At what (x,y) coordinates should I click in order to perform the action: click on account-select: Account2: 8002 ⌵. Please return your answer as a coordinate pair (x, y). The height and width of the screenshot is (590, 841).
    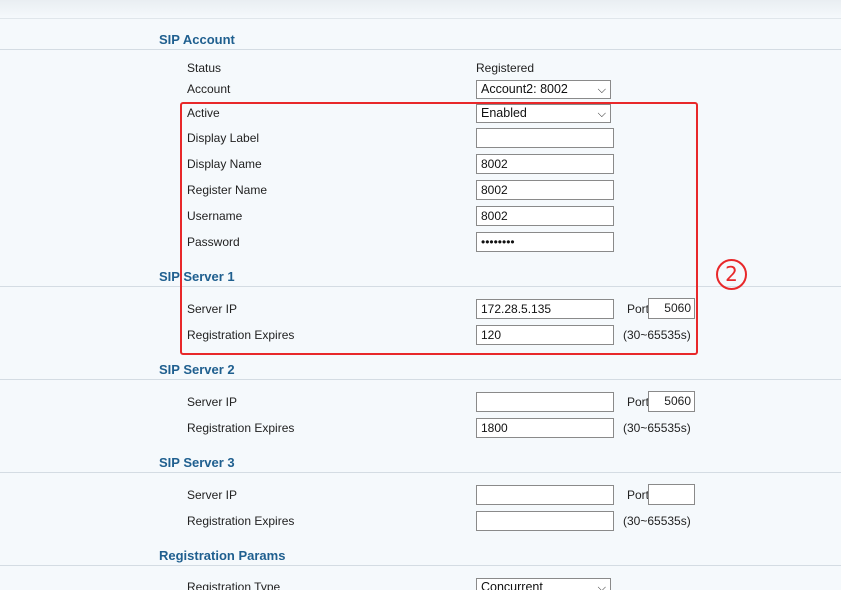
    Looking at the image, I should click on (543, 89).